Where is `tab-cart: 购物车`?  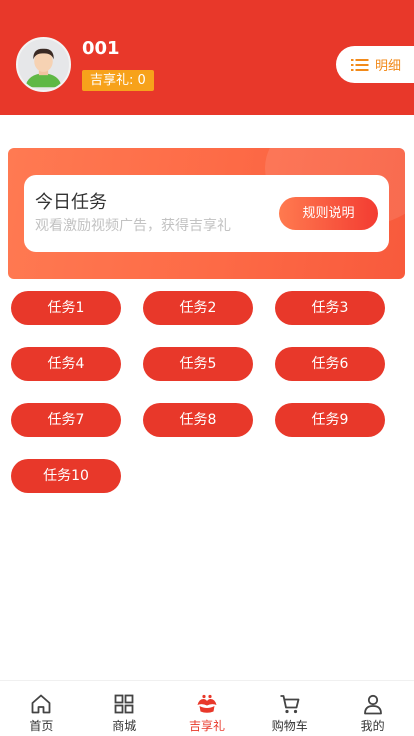
tab-cart: 购物车 is located at coordinates (289, 708).